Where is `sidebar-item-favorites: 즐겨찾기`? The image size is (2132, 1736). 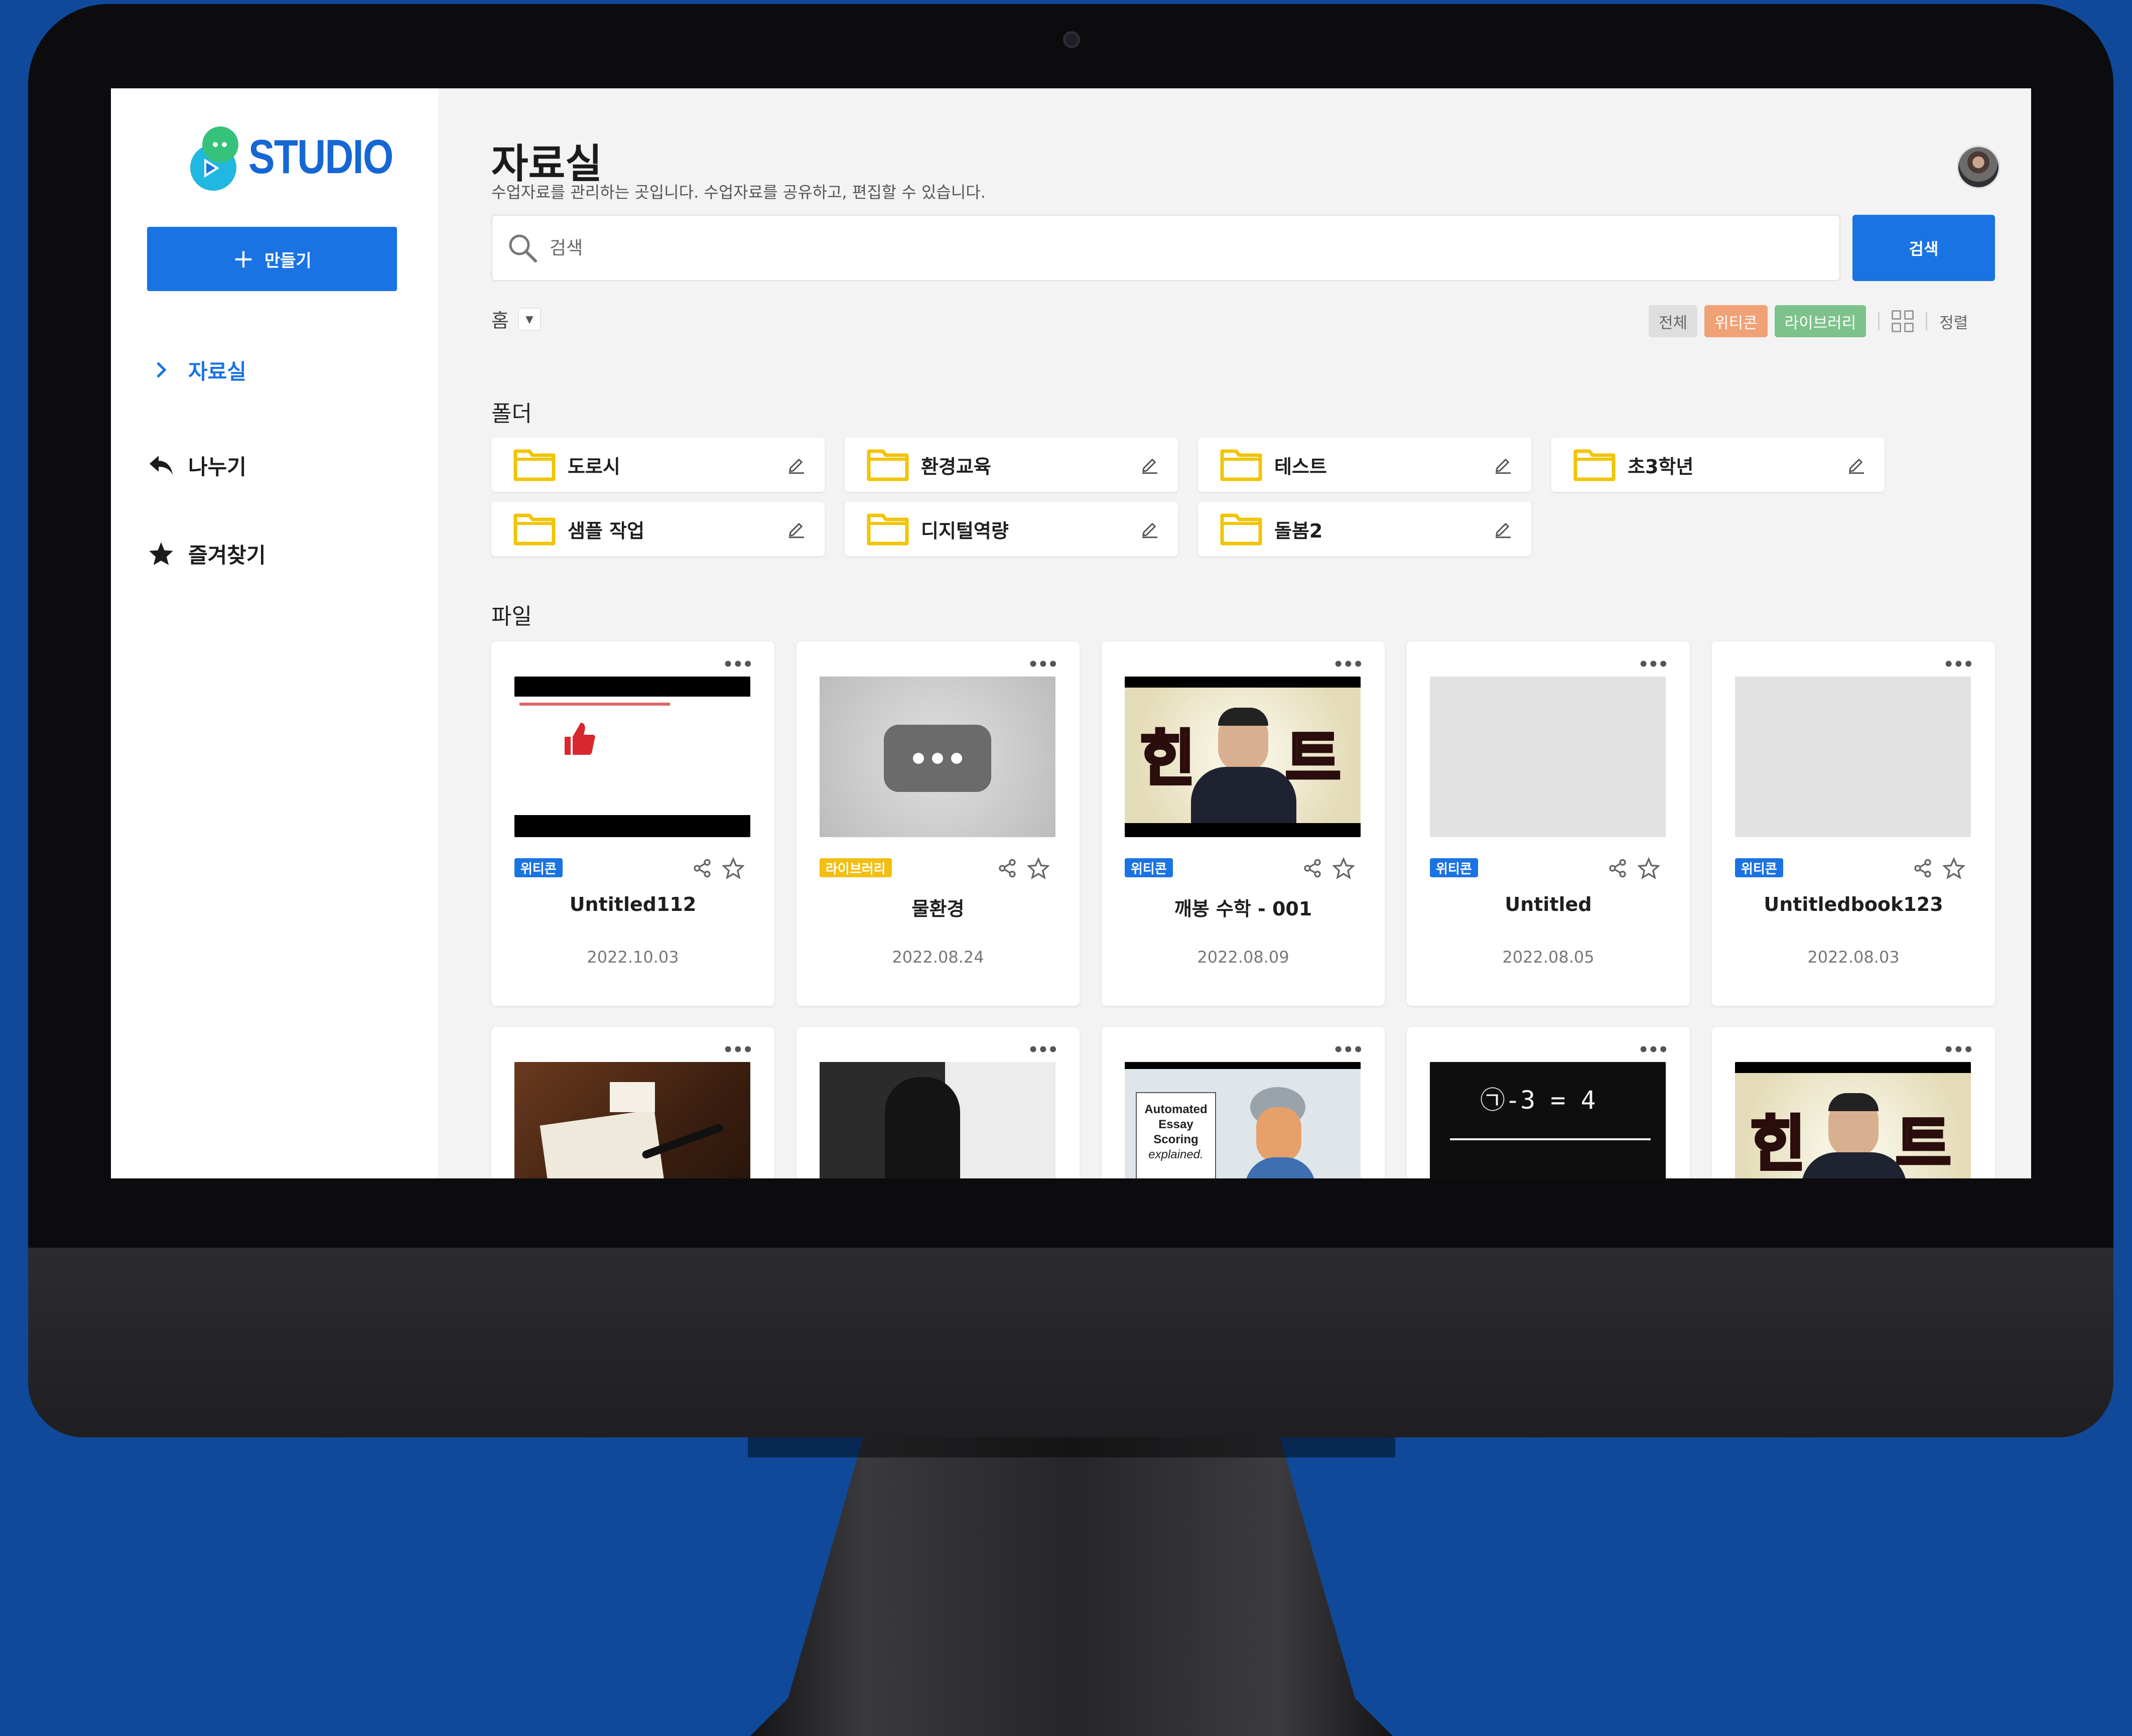
sidebar-item-favorites: 즐겨찾기 is located at coordinates (207, 553).